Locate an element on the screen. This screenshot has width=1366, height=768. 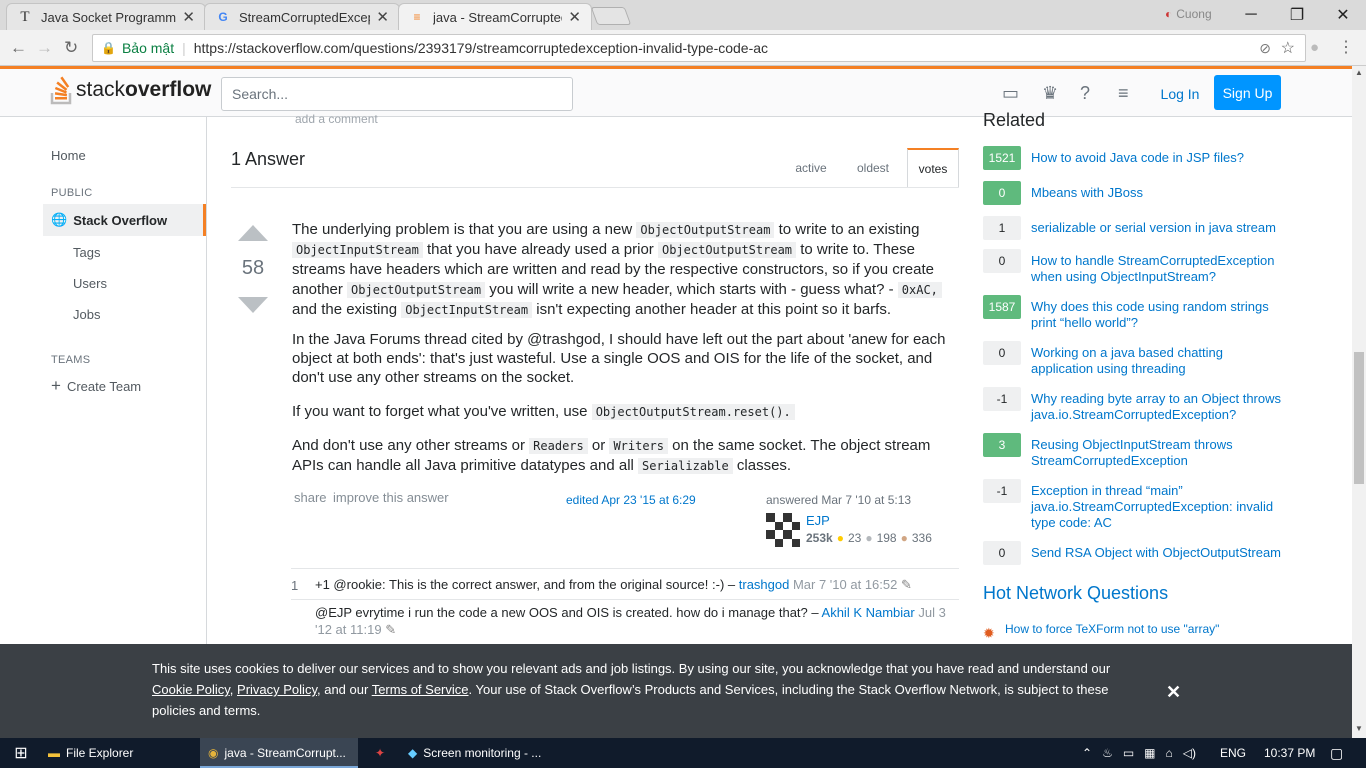
network-icon: ⌂ is located at coordinates (1169, 753).